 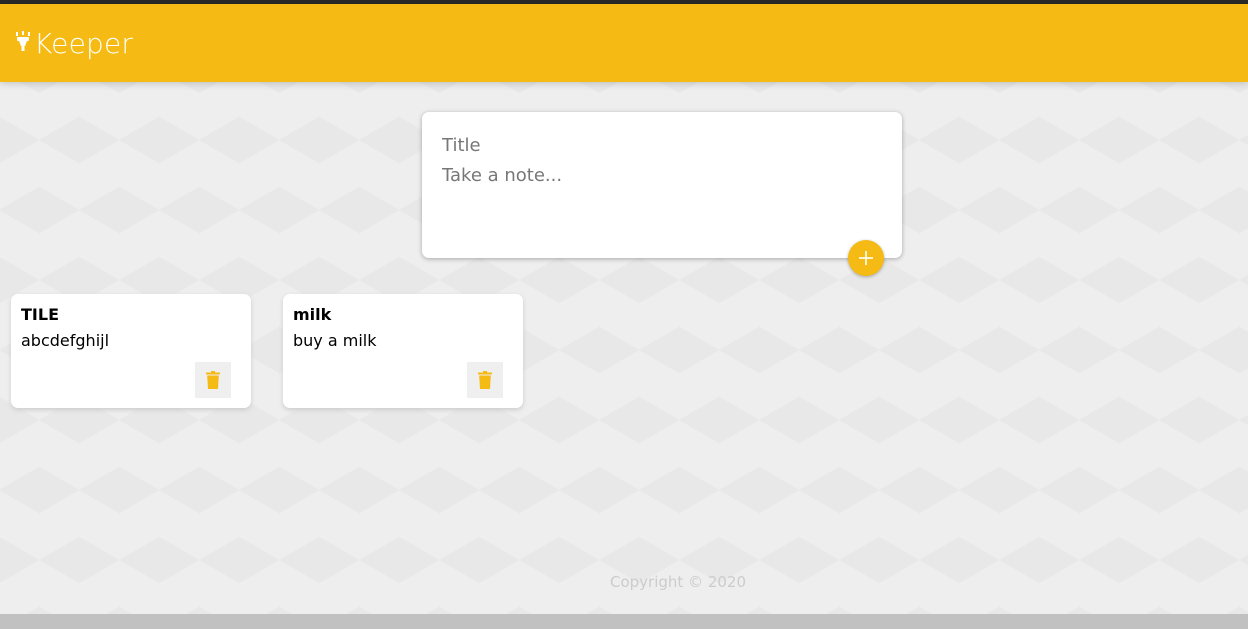 I want to click on page-footer: Copyright © 2020, so click(x=624, y=582).